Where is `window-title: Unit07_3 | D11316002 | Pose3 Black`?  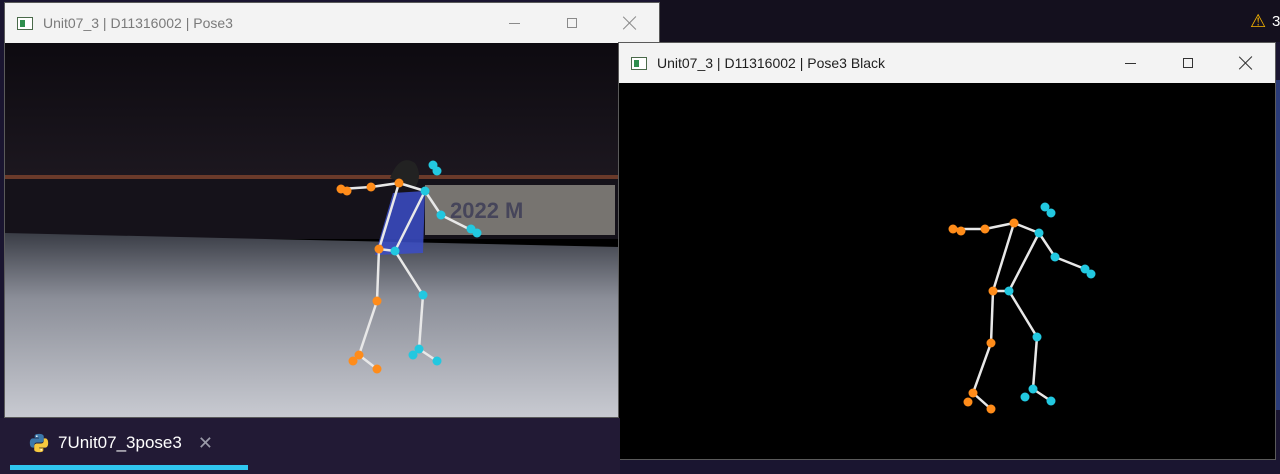 window-title: Unit07_3 | D11316002 | Pose3 Black is located at coordinates (771, 63).